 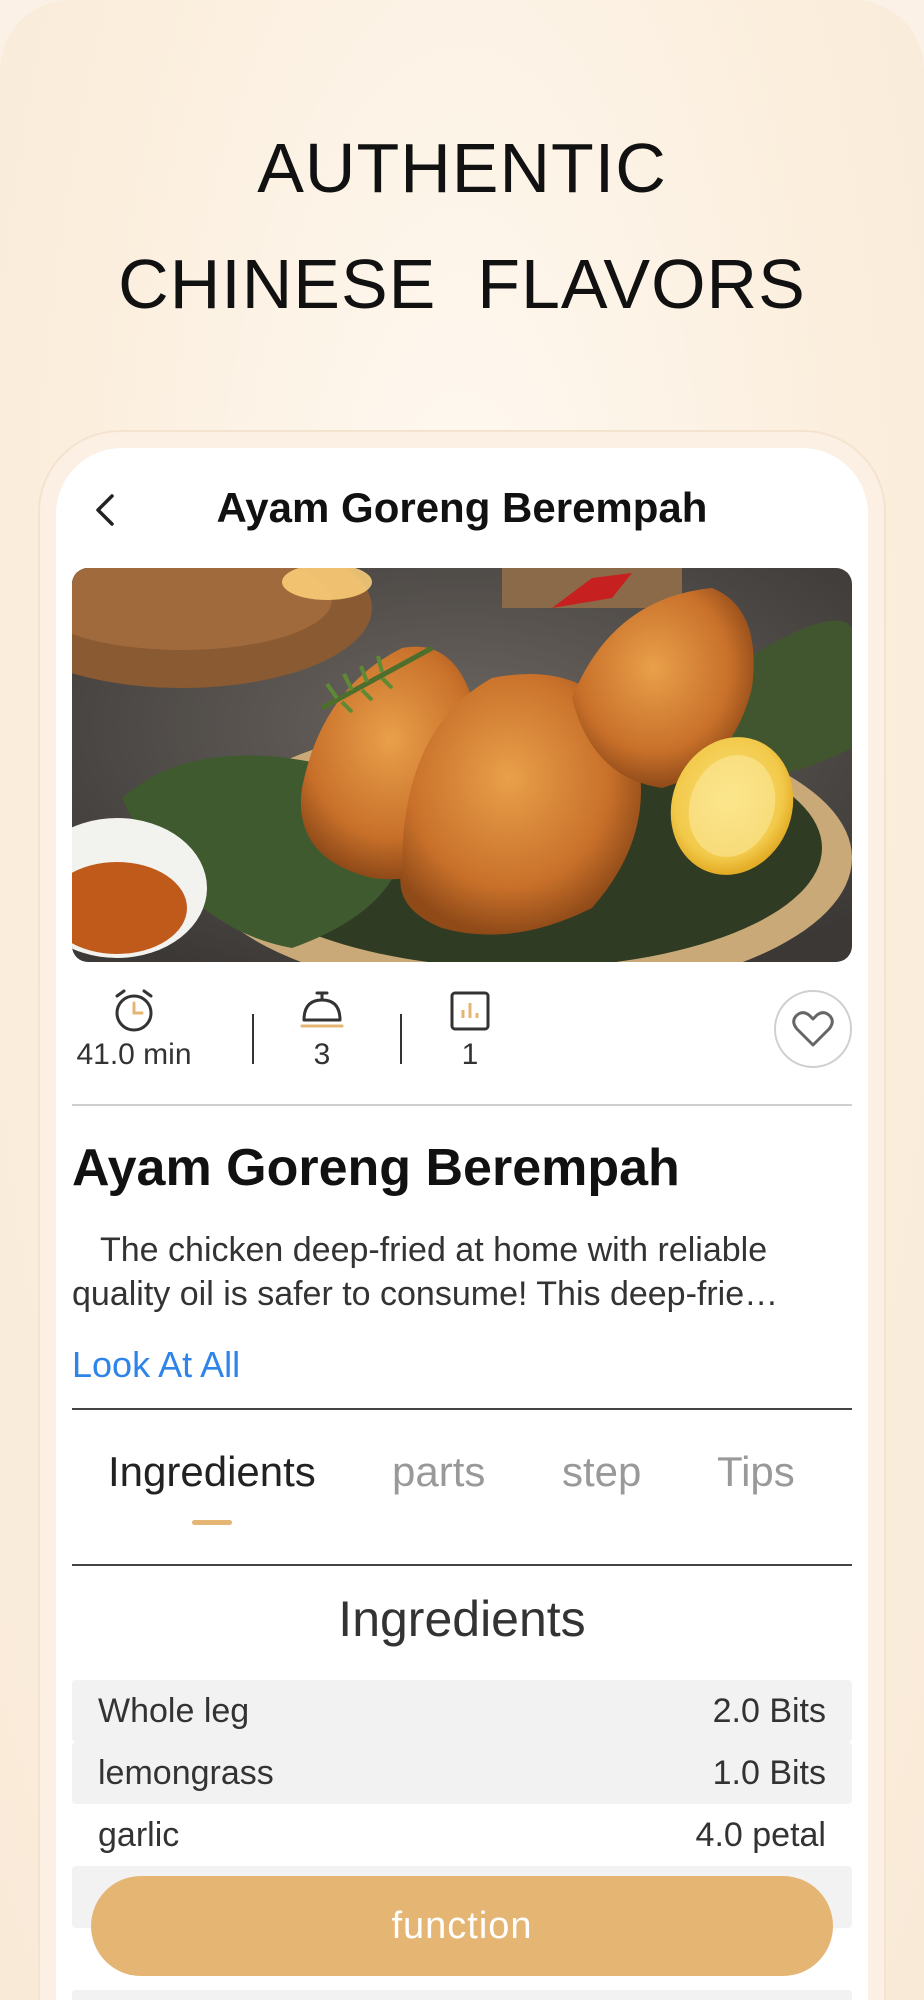 I want to click on stat-difficulty: 1, so click(x=470, y=1030).